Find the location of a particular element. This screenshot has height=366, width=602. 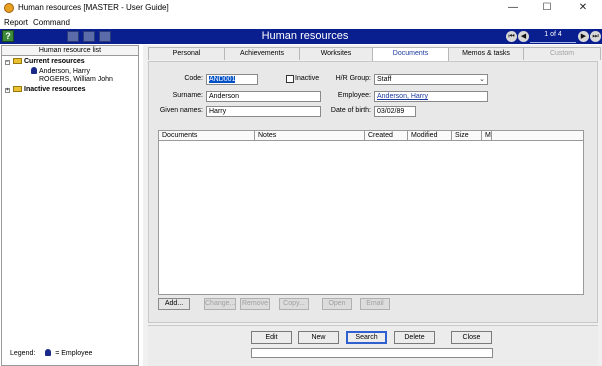

hr-group-label: H/R Group: is located at coordinates (353, 78).